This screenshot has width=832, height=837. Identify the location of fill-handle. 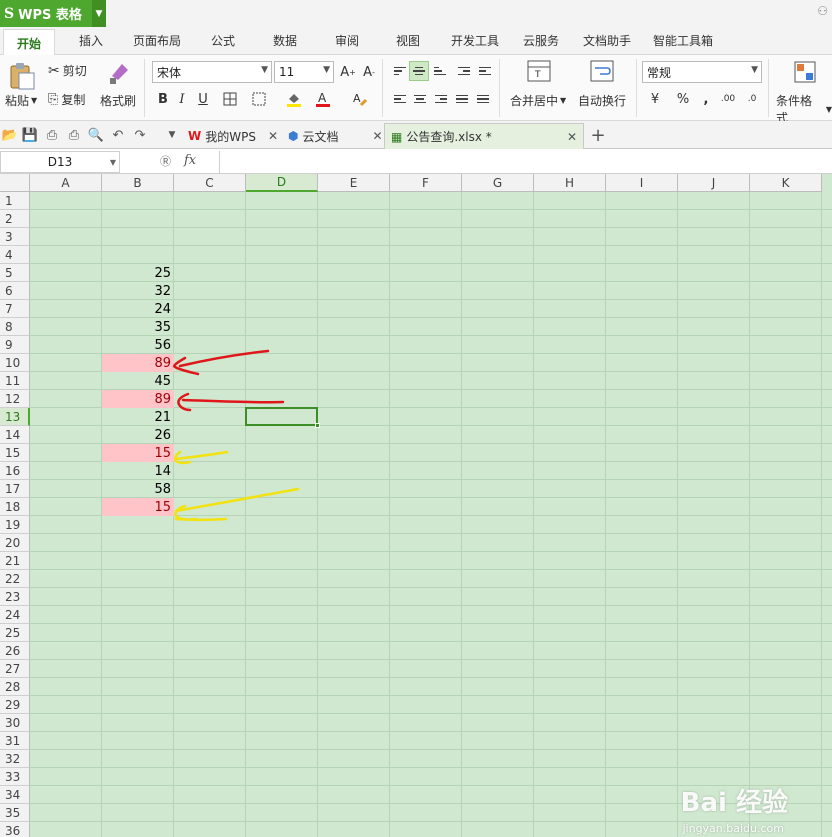
(317, 425).